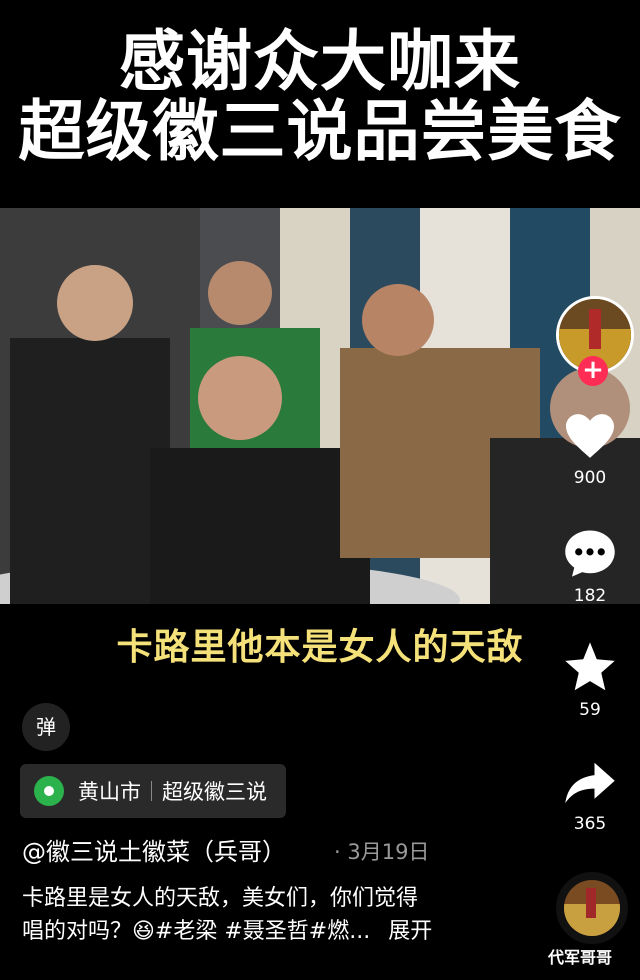 This screenshot has height=980, width=640. Describe the element at coordinates (220, 898) in the screenshot. I see `description-line-1: 卡路里是女人的天敌，美女们，你们觉得` at that location.